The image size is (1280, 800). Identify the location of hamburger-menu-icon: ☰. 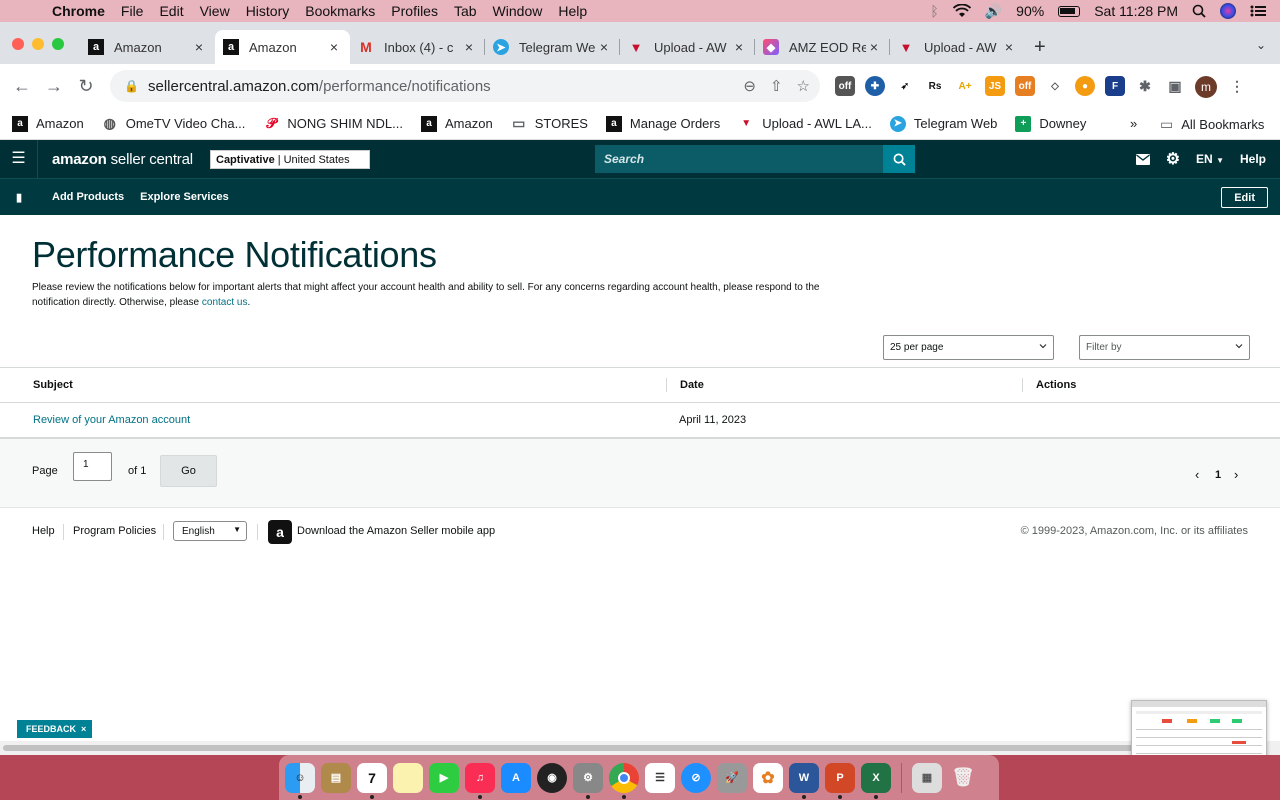
(19, 159).